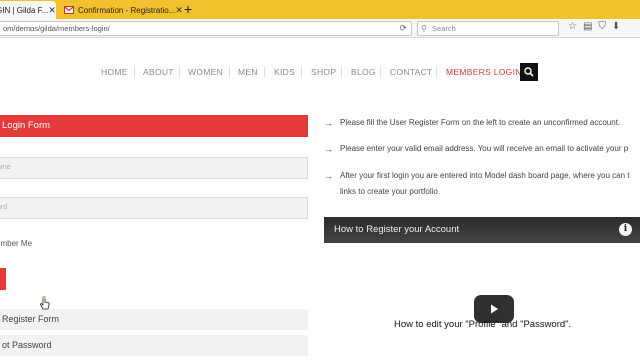 Image resolution: width=640 pixels, height=360 pixels. Describe the element at coordinates (16, 243) in the screenshot. I see `remember-me-label: ember Me` at that location.